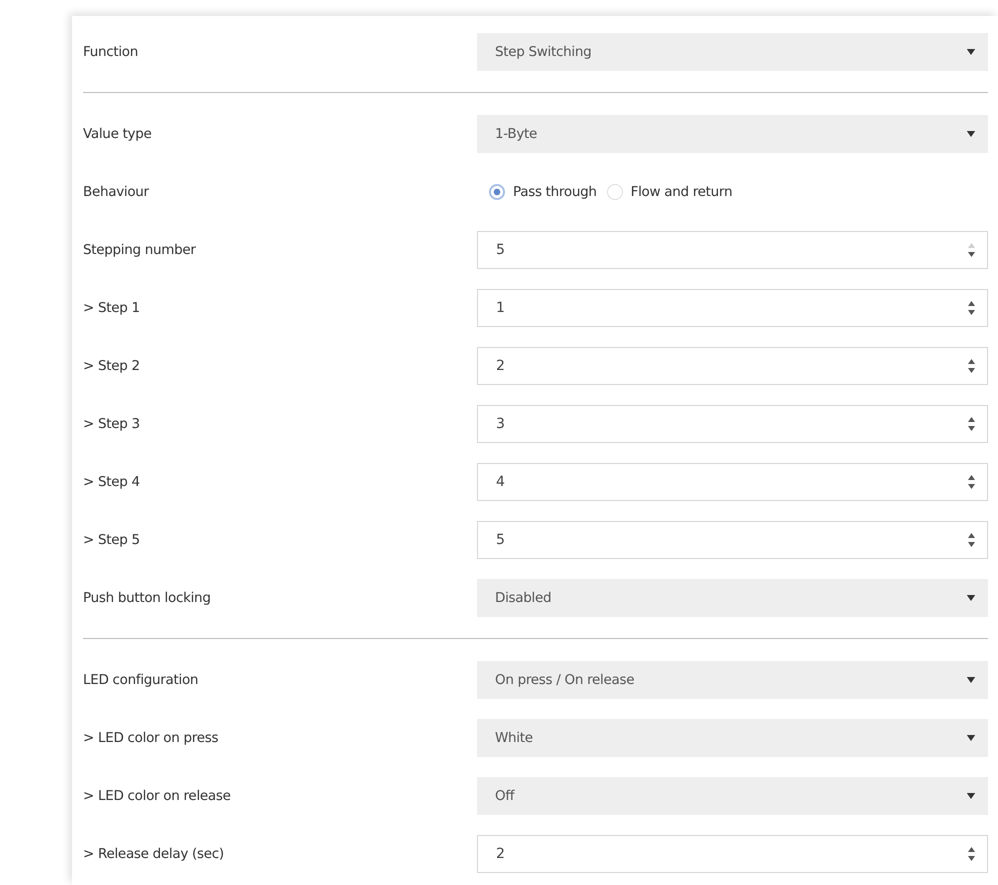 The width and height of the screenshot is (998, 885). I want to click on dropdown: Off, so click(732, 796).